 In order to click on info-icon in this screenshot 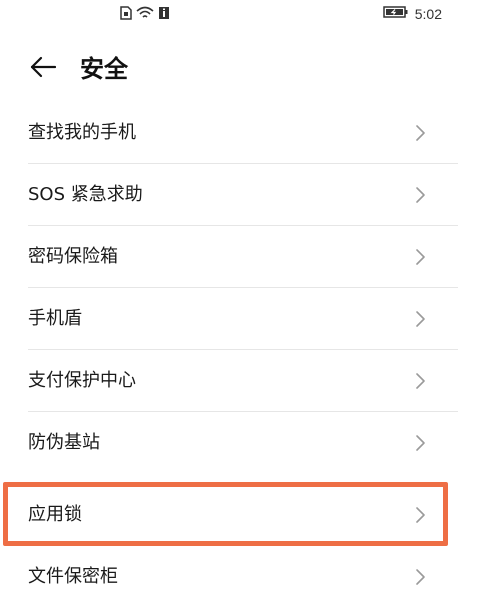, I will do `click(164, 14)`.